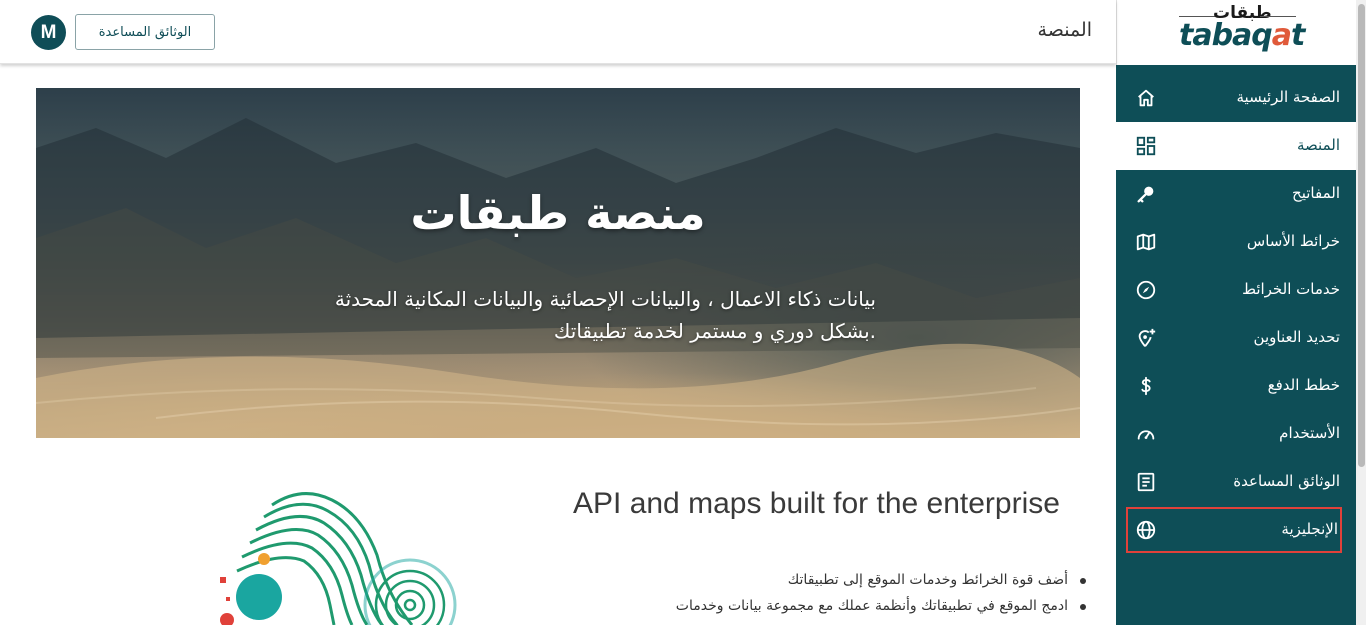  I want to click on page-scrollbar-thumb, so click(1361, 235).